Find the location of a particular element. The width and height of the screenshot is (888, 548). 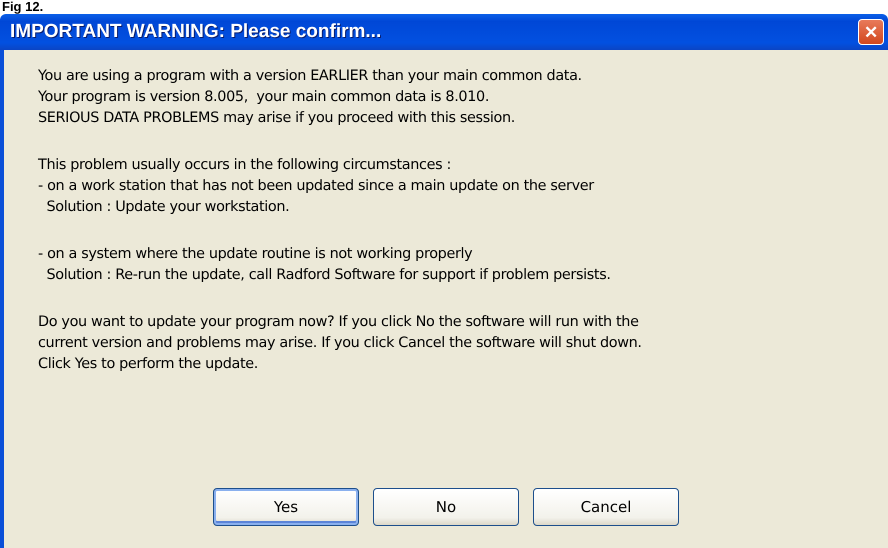

message-line: - on a work station that has not been updated since a main update on the server is located at coordinates (317, 186).